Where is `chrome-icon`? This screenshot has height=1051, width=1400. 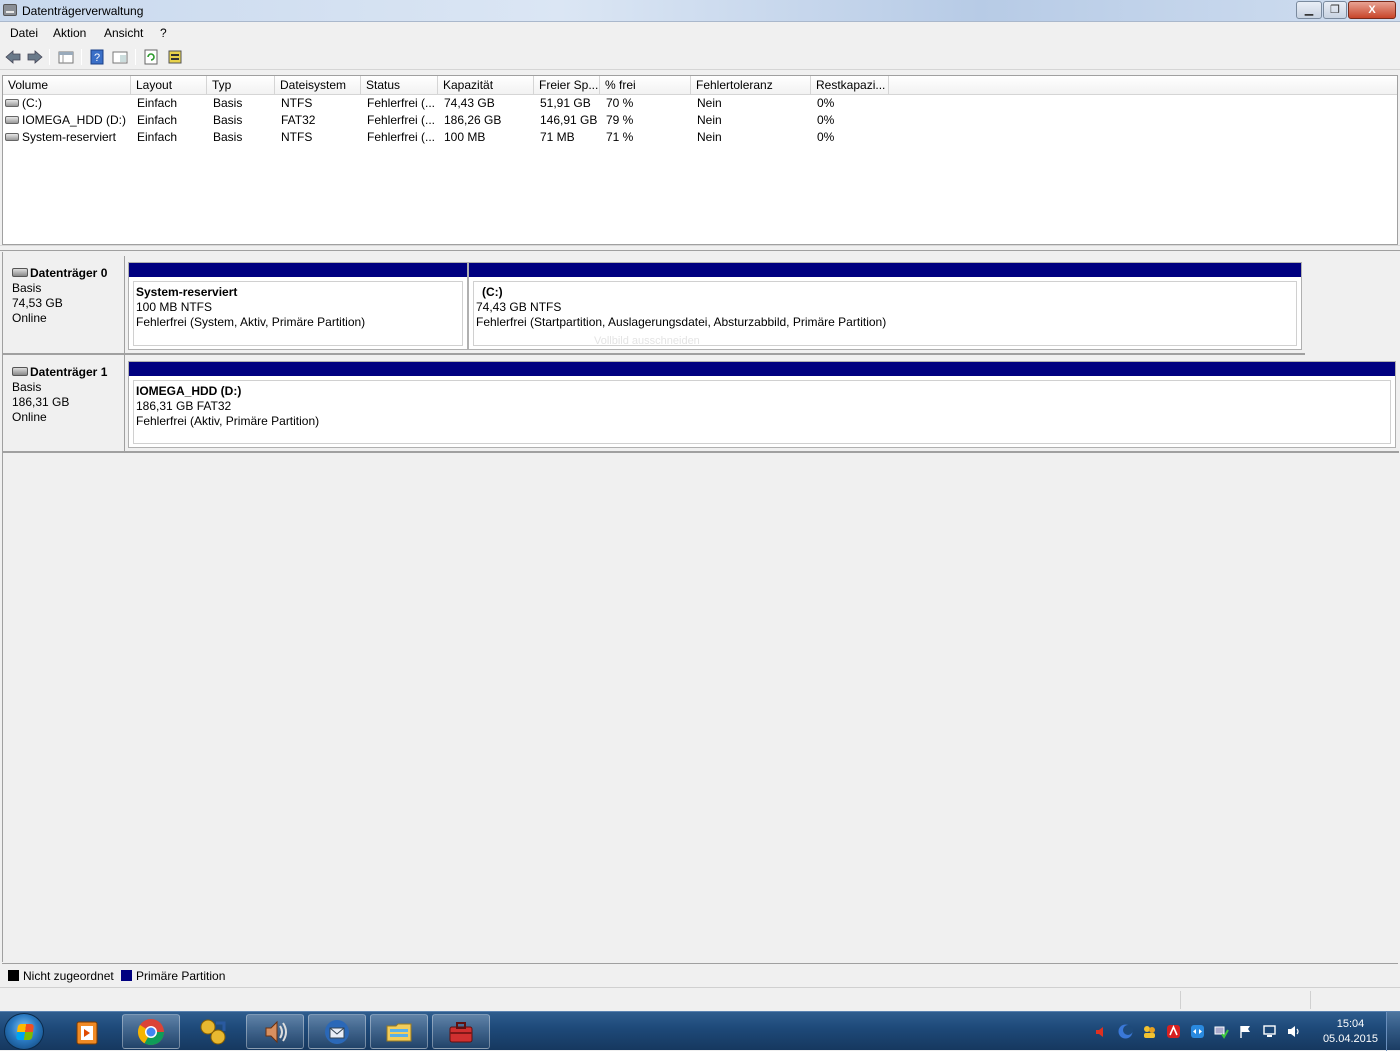
chrome-icon is located at coordinates (151, 1031).